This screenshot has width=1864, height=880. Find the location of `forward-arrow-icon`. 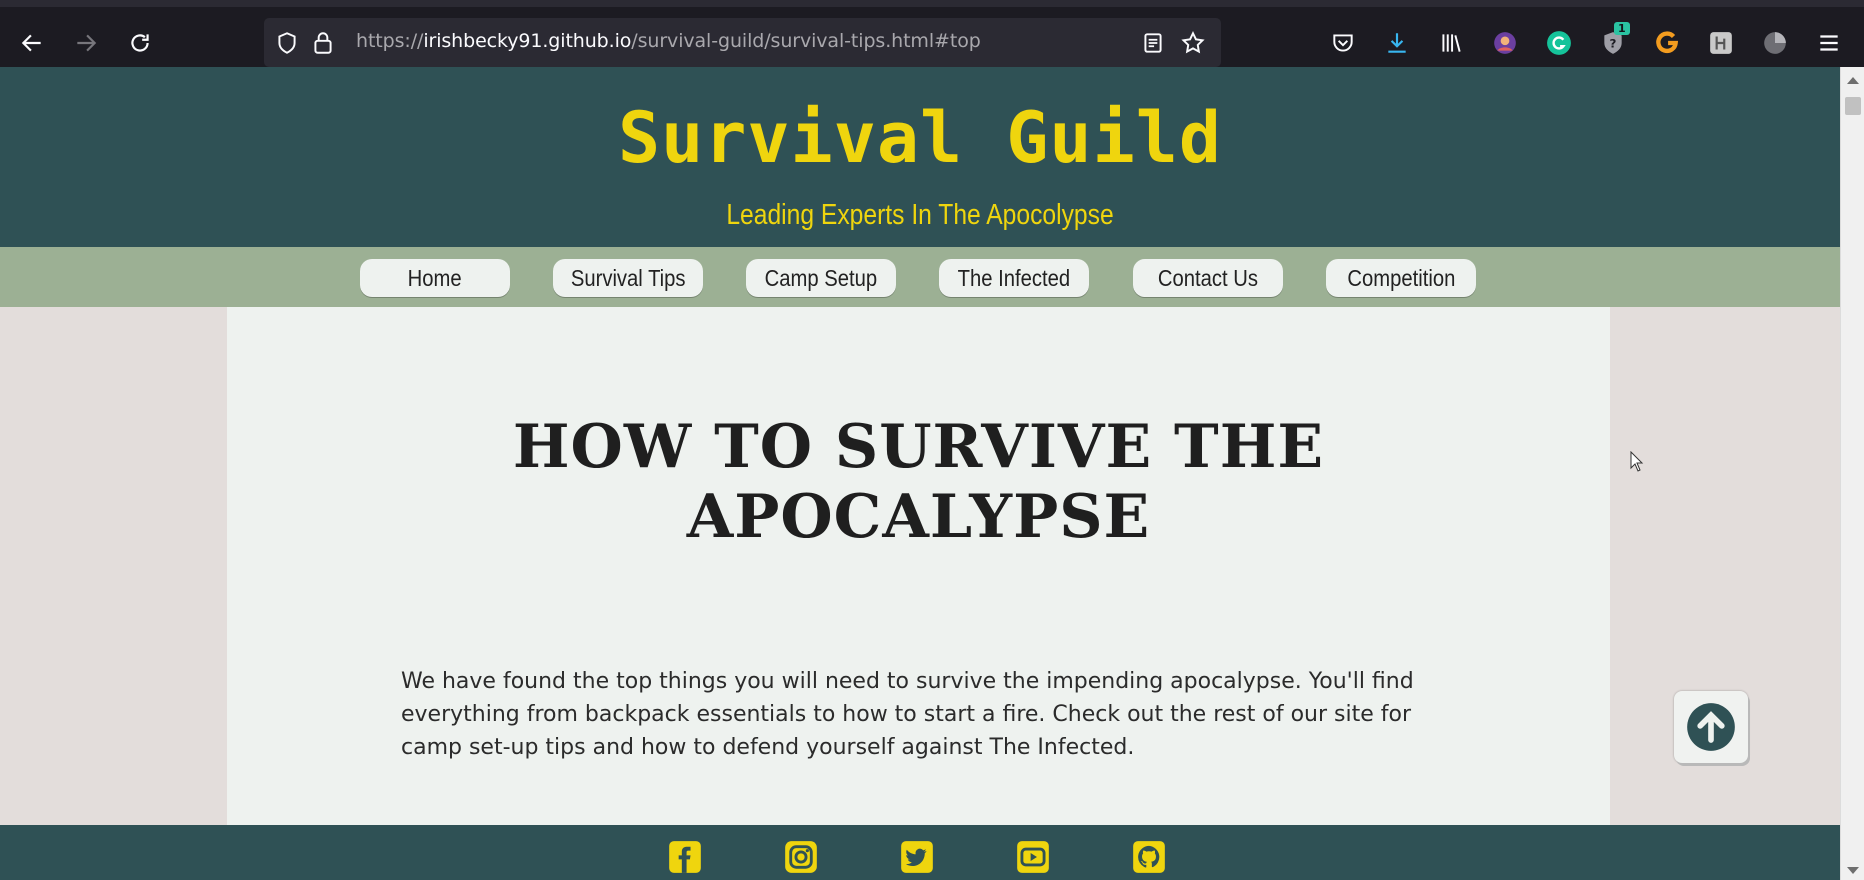

forward-arrow-icon is located at coordinates (87, 43).